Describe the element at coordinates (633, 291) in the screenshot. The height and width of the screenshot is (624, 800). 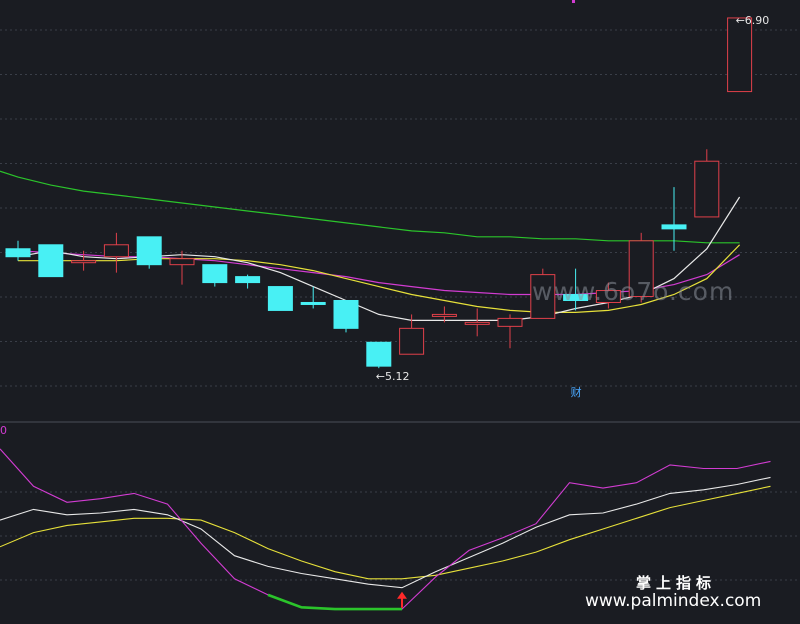
I see `site-watermark: www.6o7o.com` at that location.